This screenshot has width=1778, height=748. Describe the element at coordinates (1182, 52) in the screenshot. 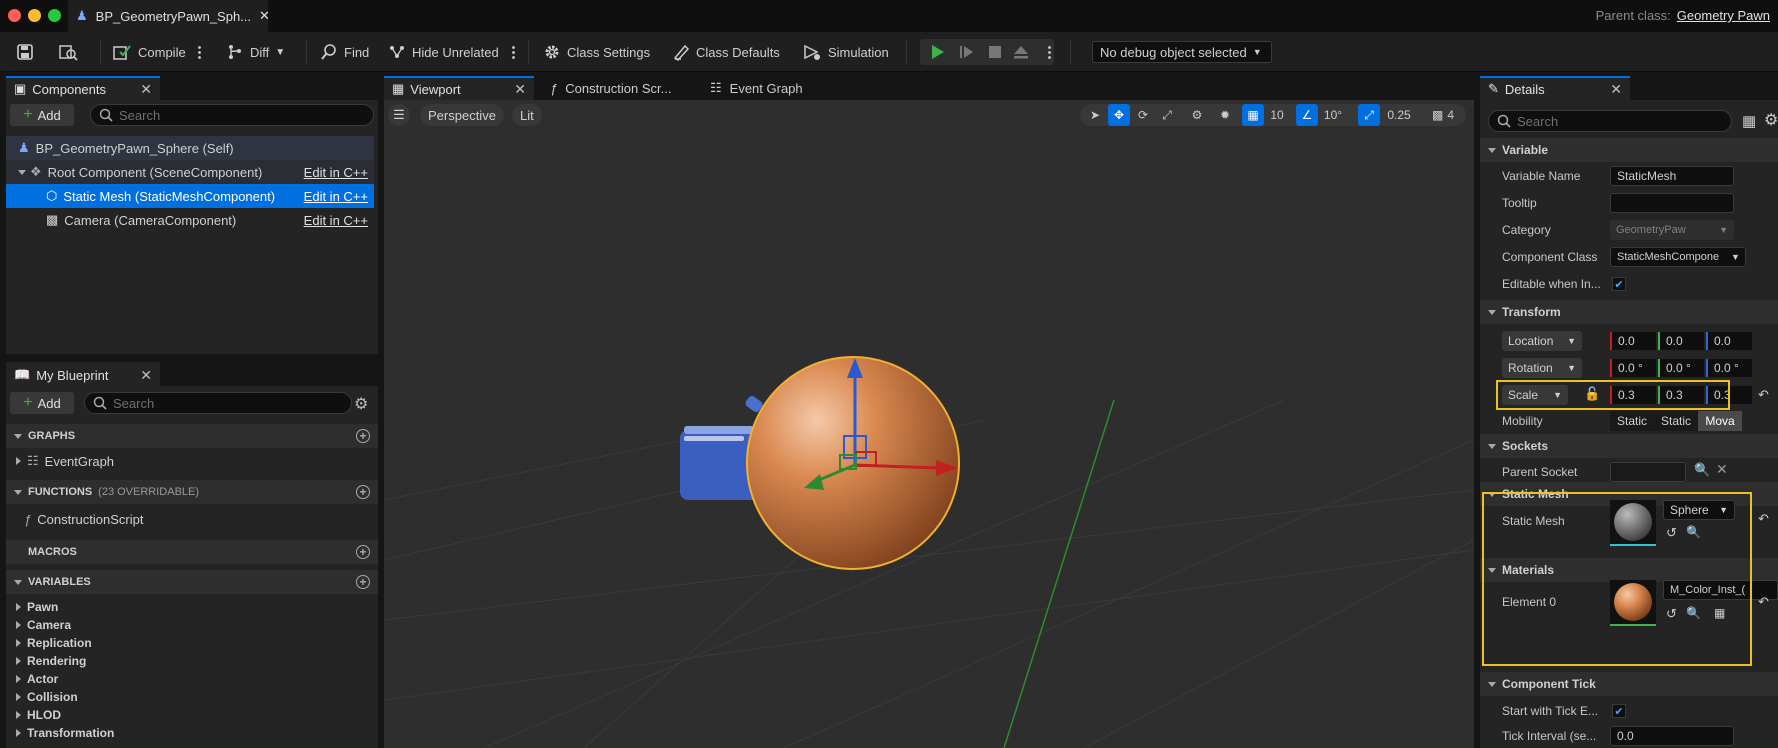

I see `debug-object-select: No debug object selected ▼` at that location.